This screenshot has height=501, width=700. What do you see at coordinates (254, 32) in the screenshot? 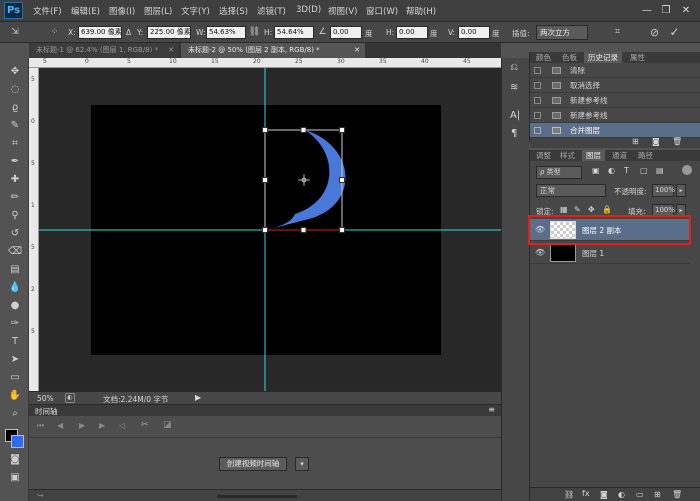
I see `link-icon: ⛓` at bounding box center [254, 32].